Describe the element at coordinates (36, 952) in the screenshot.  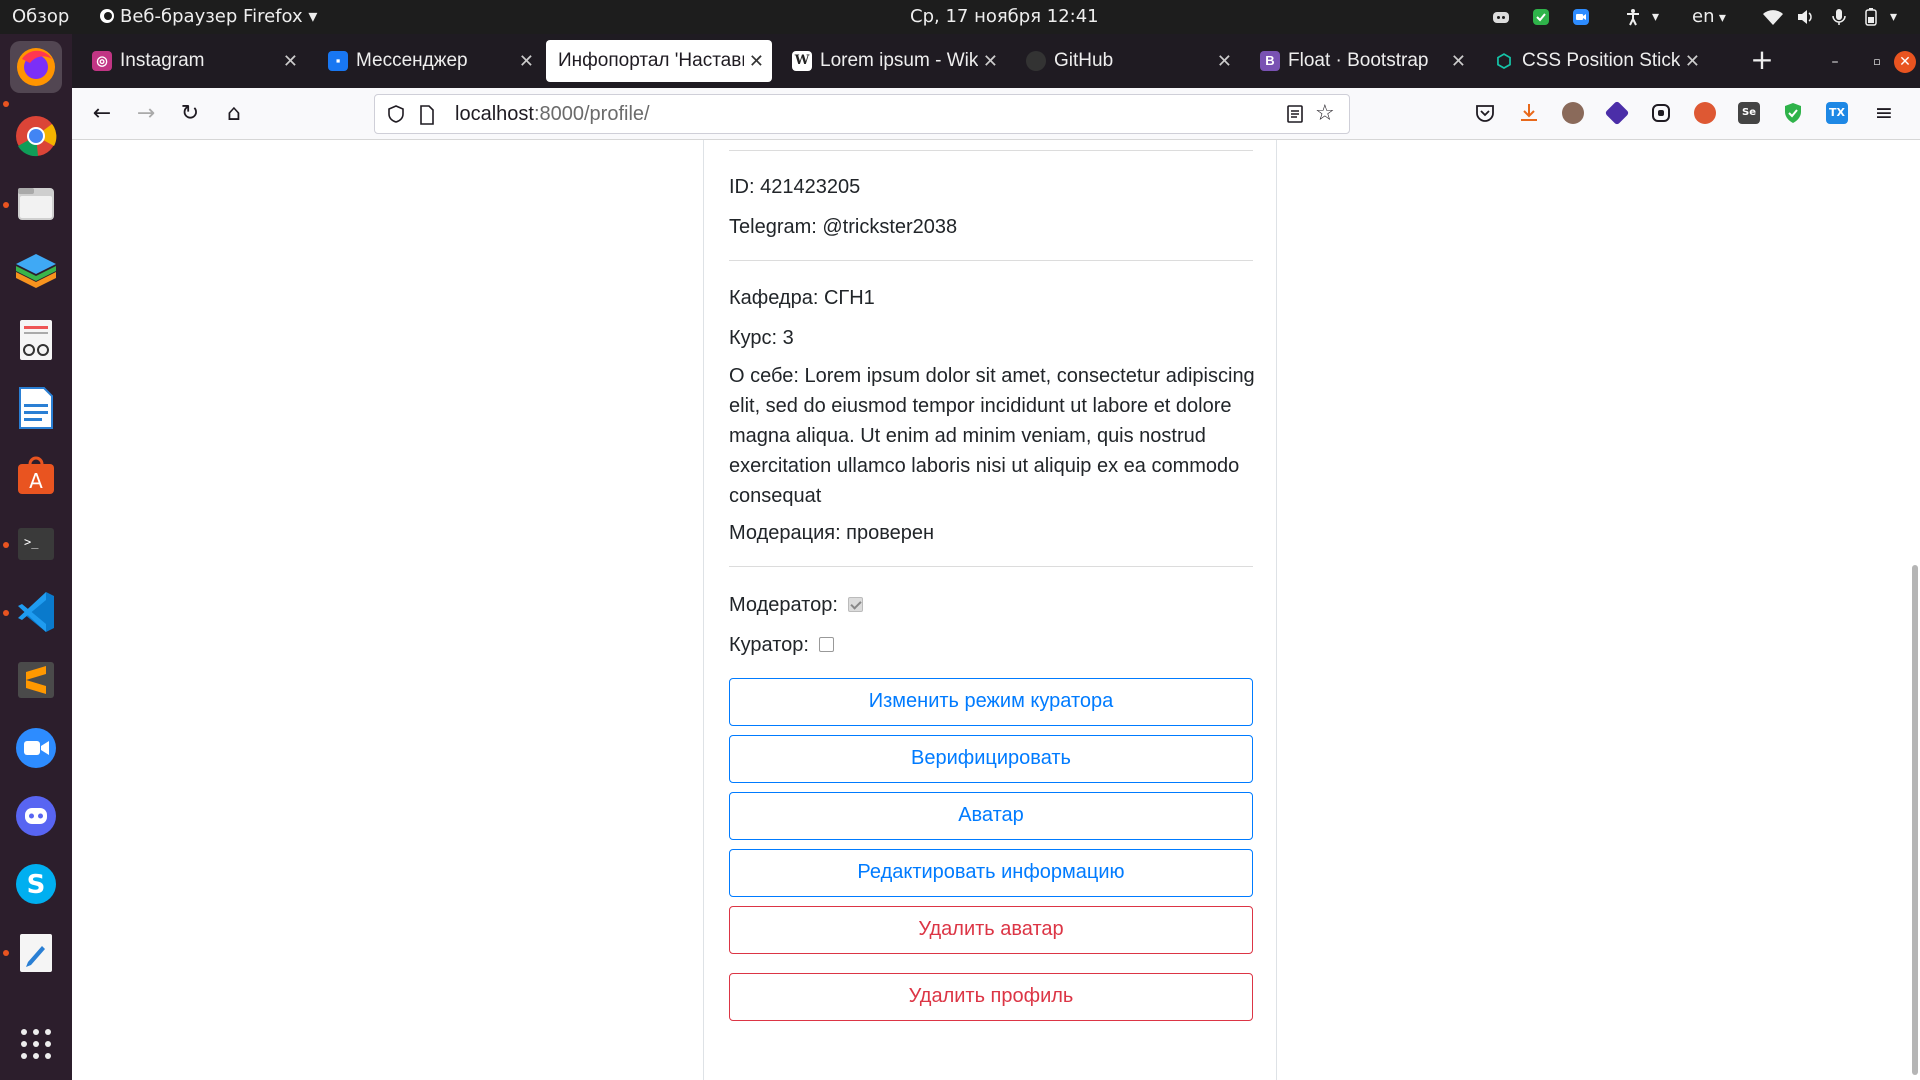
I see `text-editor-dock-icon` at that location.